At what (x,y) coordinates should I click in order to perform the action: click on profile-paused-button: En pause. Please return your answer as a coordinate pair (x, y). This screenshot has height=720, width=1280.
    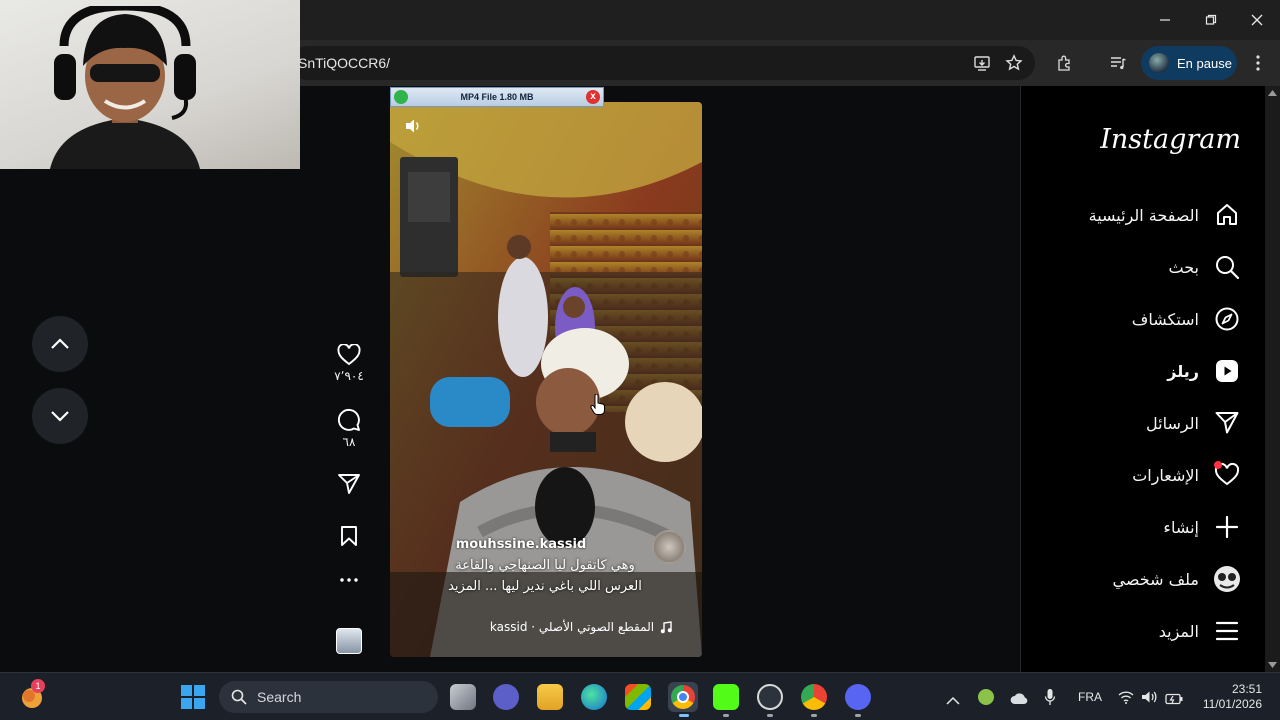
    Looking at the image, I should click on (1189, 63).